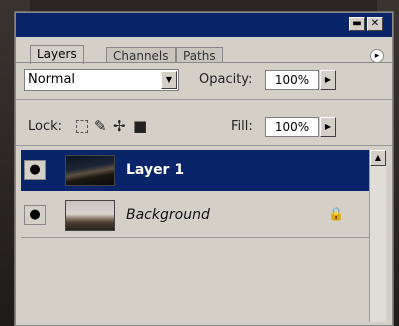 The image size is (399, 326). I want to click on move-lock-icon: ✢, so click(119, 126).